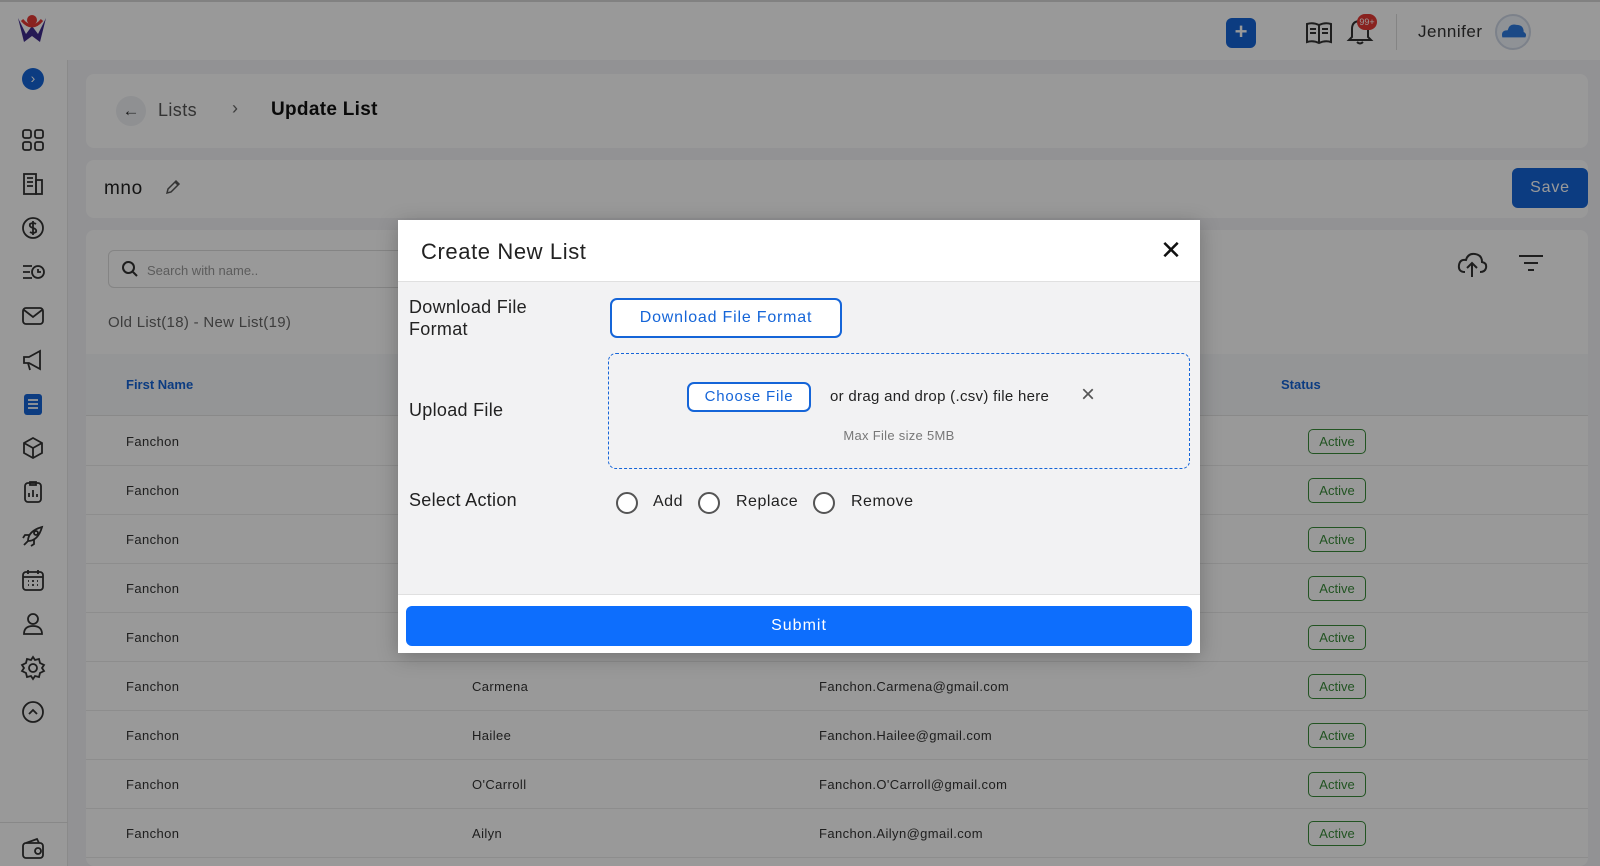 The width and height of the screenshot is (1600, 866). What do you see at coordinates (726, 318) in the screenshot?
I see `download-file-format-button: Download File Format` at bounding box center [726, 318].